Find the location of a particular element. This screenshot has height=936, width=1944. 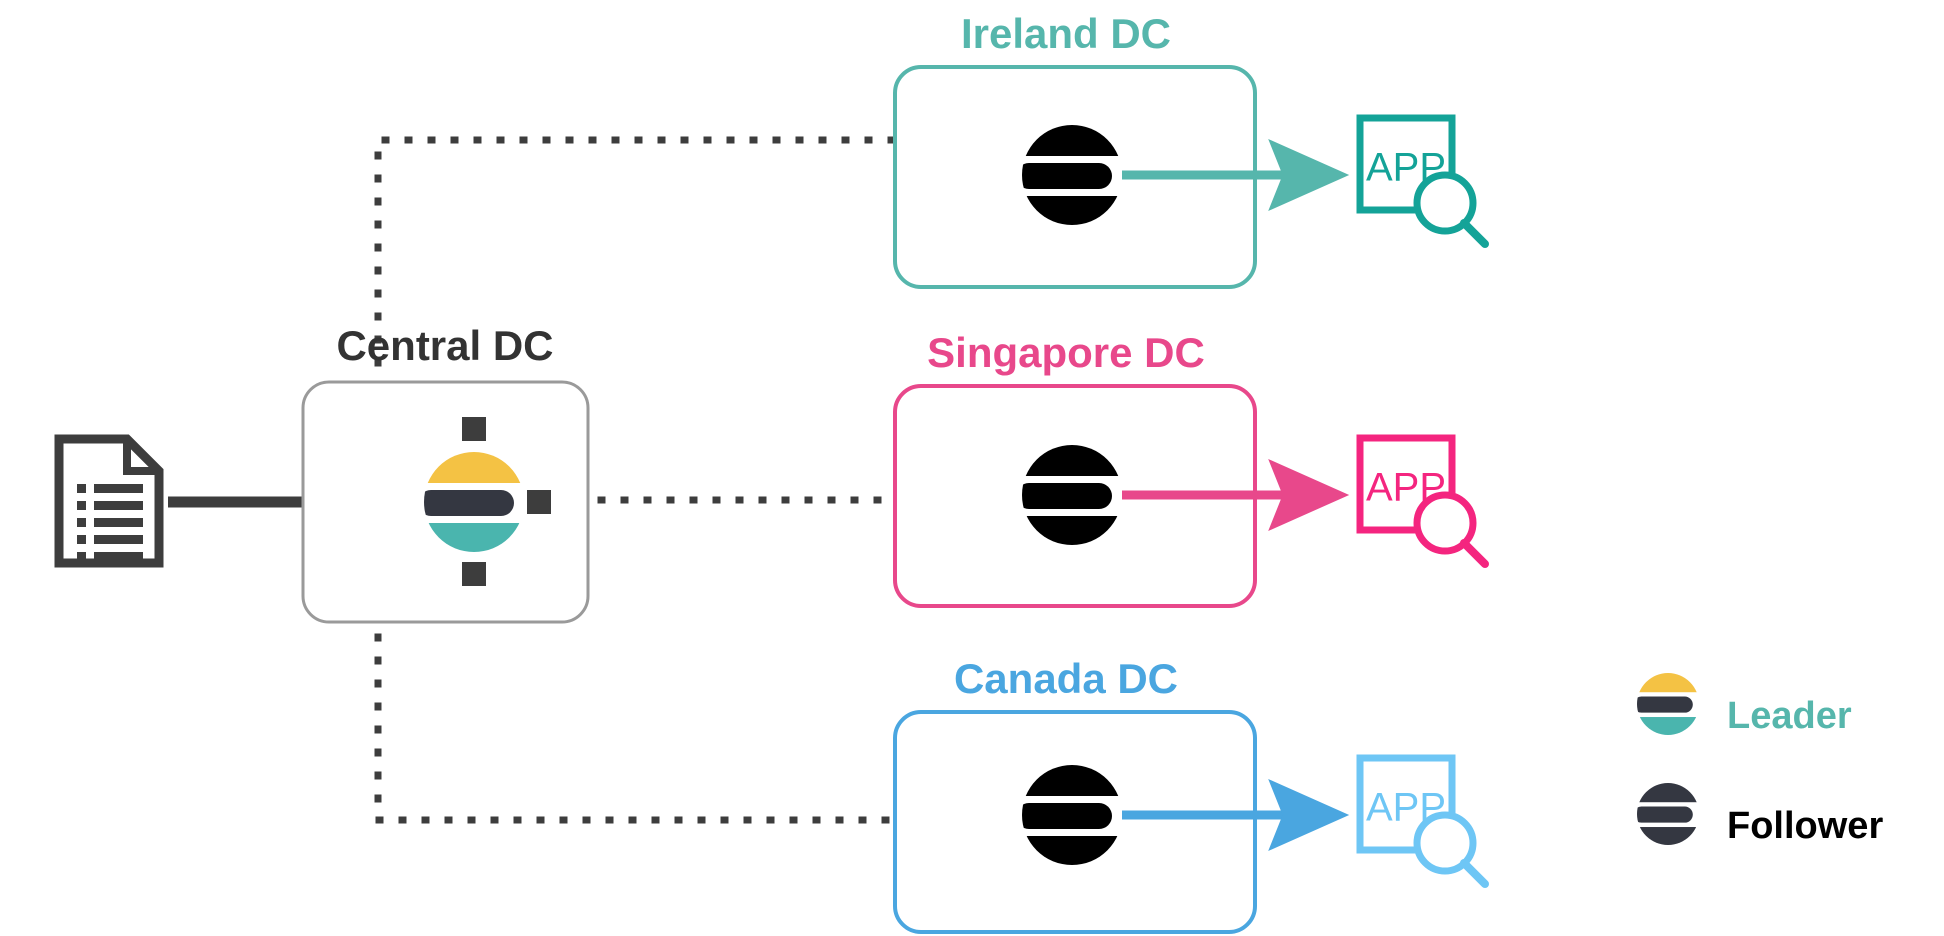

legend: Leader Follower is located at coordinates (1760, 760).